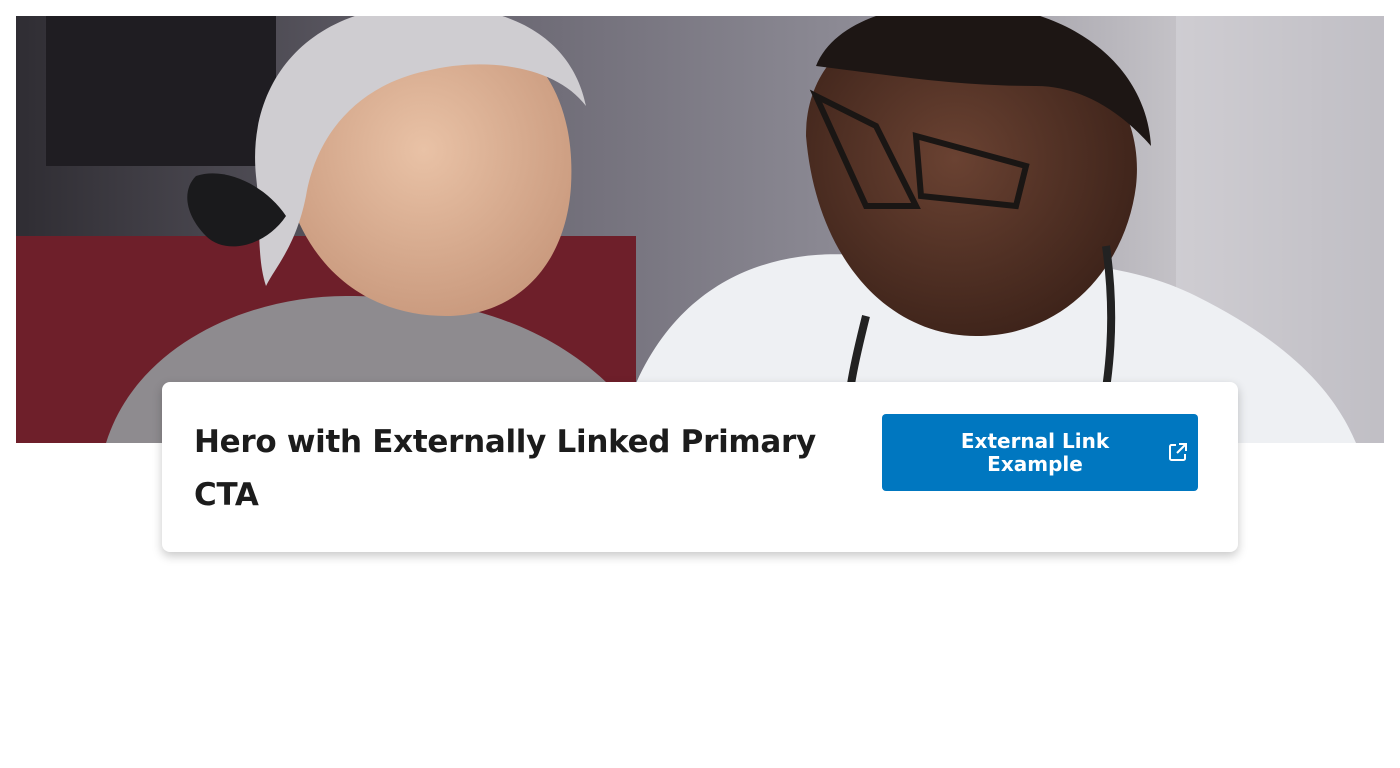 The width and height of the screenshot is (1400, 768). I want to click on external-link-cta-button: External Link Example, so click(1040, 452).